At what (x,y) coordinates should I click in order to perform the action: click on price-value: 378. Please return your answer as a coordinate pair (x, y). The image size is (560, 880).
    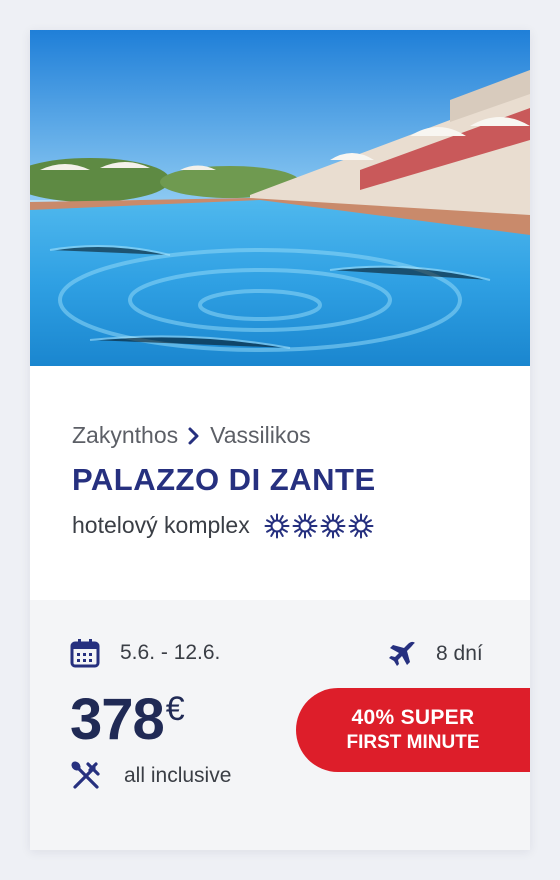
    Looking at the image, I should click on (117, 719).